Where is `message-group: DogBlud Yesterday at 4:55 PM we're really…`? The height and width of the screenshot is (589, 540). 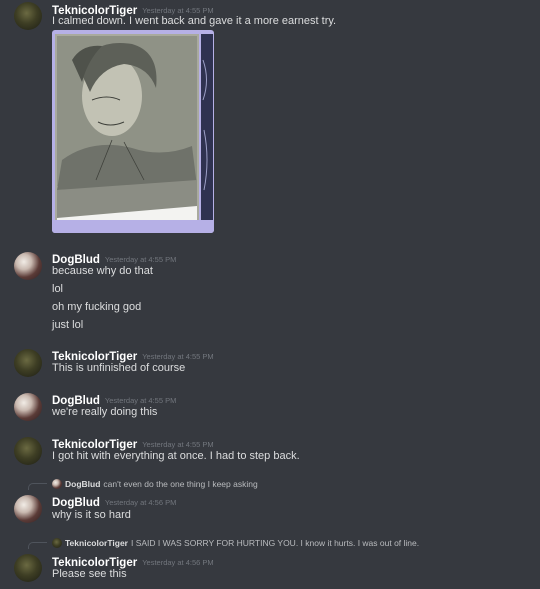 message-group: DogBlud Yesterday at 4:55 PM we're really… is located at coordinates (270, 411).